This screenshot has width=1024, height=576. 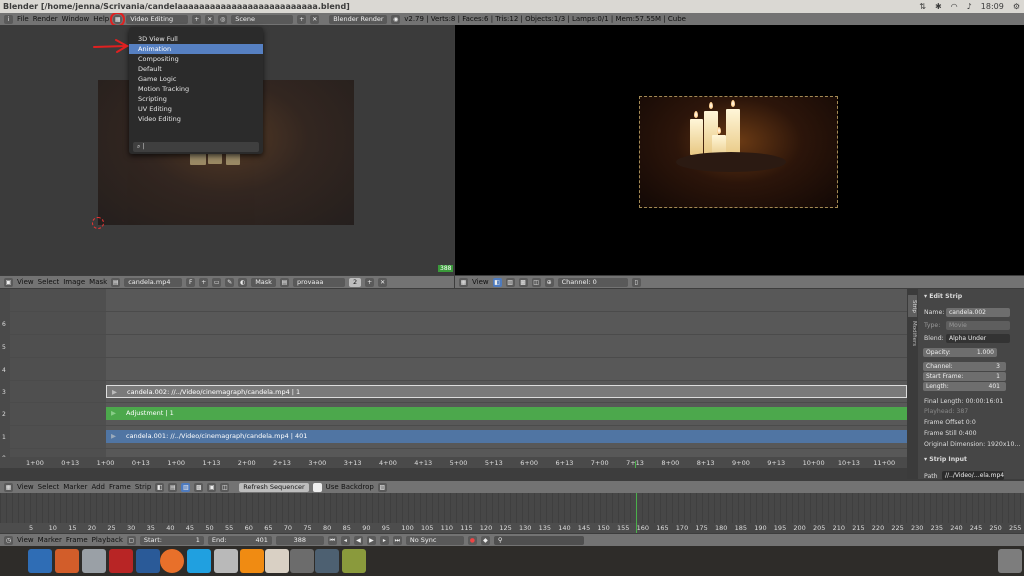 I want to click on playhead, so click(x=635, y=464).